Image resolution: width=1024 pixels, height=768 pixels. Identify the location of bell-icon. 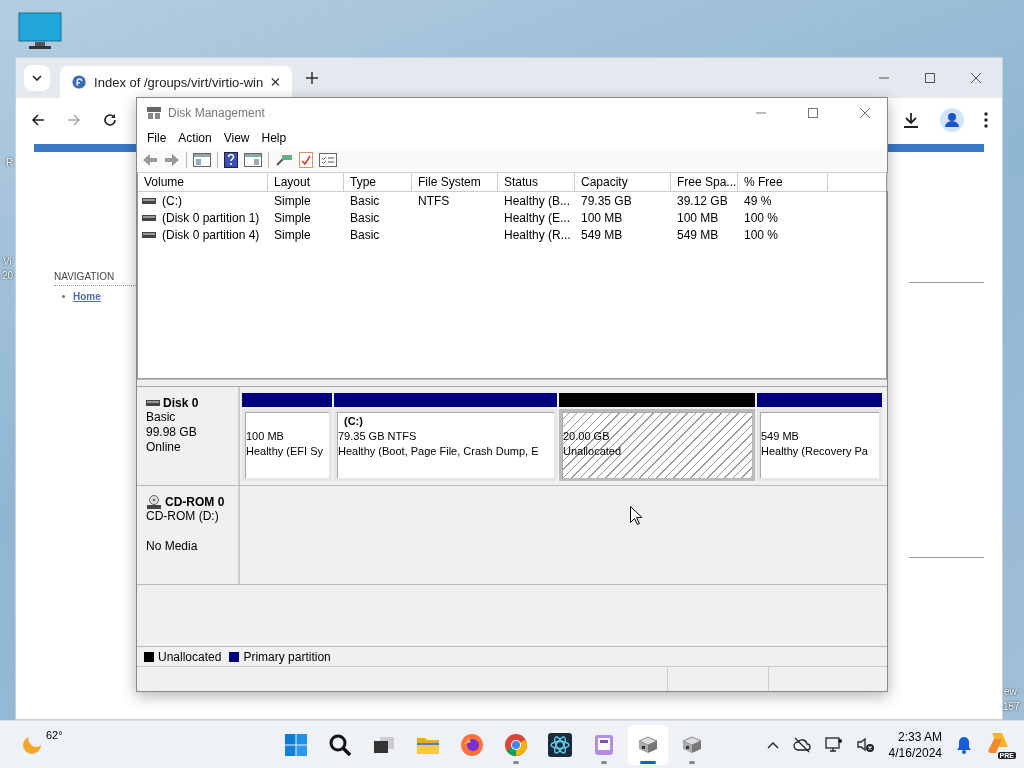
(964, 744).